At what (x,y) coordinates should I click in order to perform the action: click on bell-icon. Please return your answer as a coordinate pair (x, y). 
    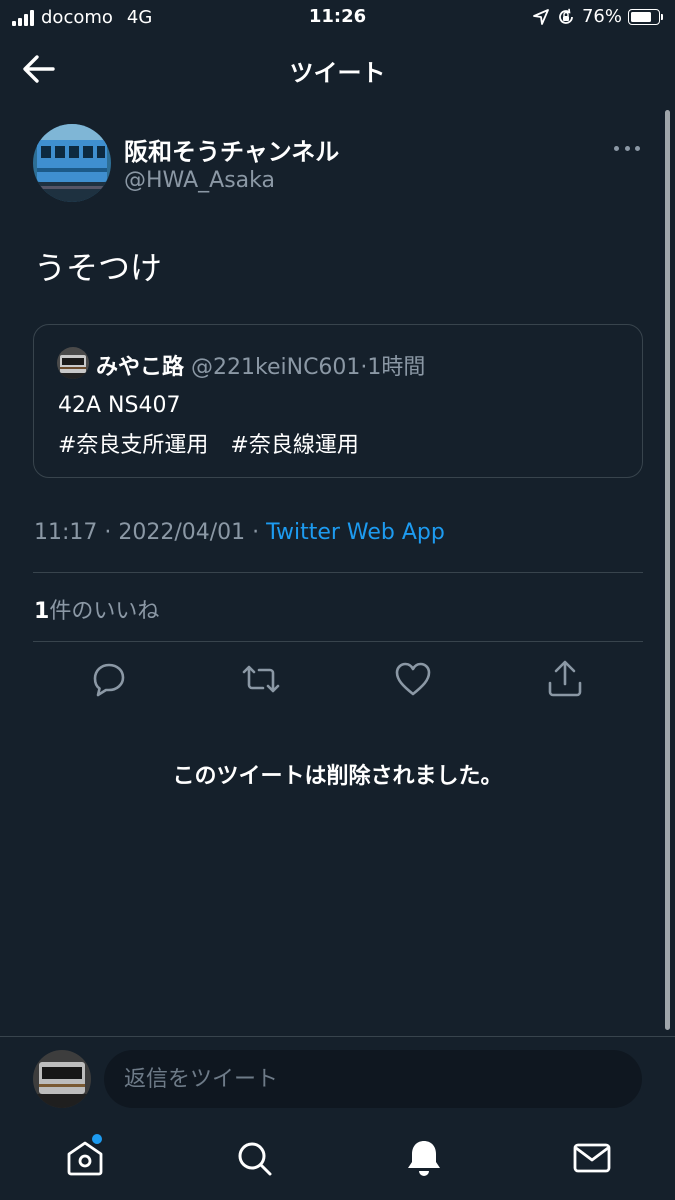
    Looking at the image, I should click on (424, 1158).